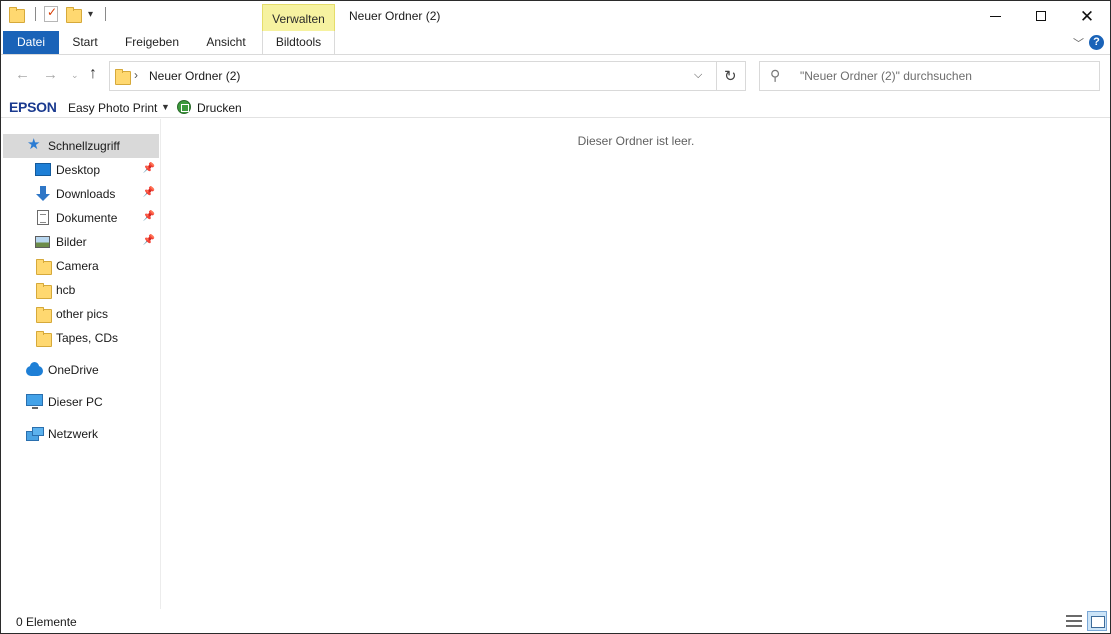 Image resolution: width=1111 pixels, height=634 pixels. What do you see at coordinates (1096, 42) in the screenshot?
I see `help-icon: ?` at bounding box center [1096, 42].